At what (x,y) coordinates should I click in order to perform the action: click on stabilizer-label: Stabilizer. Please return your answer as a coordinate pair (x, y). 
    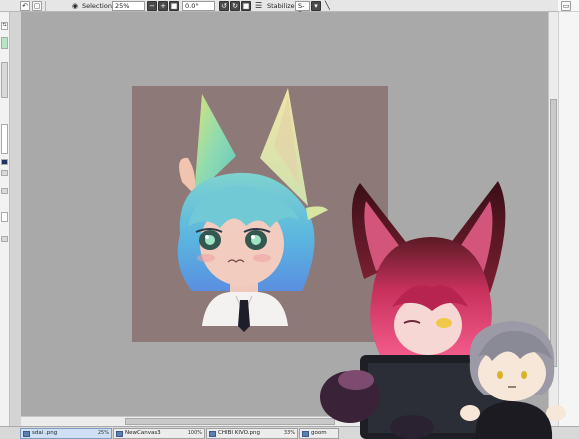
    Looking at the image, I should click on (282, 6).